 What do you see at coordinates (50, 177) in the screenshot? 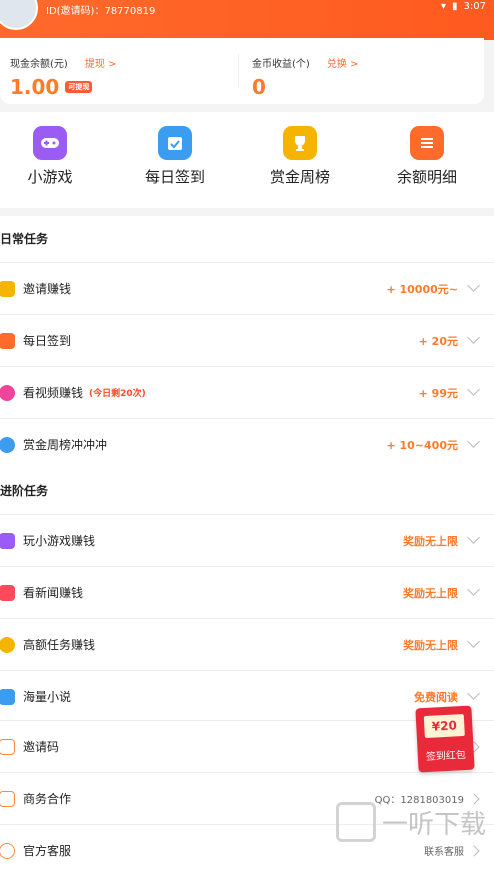
I see `quick-games-label: 小游戏` at bounding box center [50, 177].